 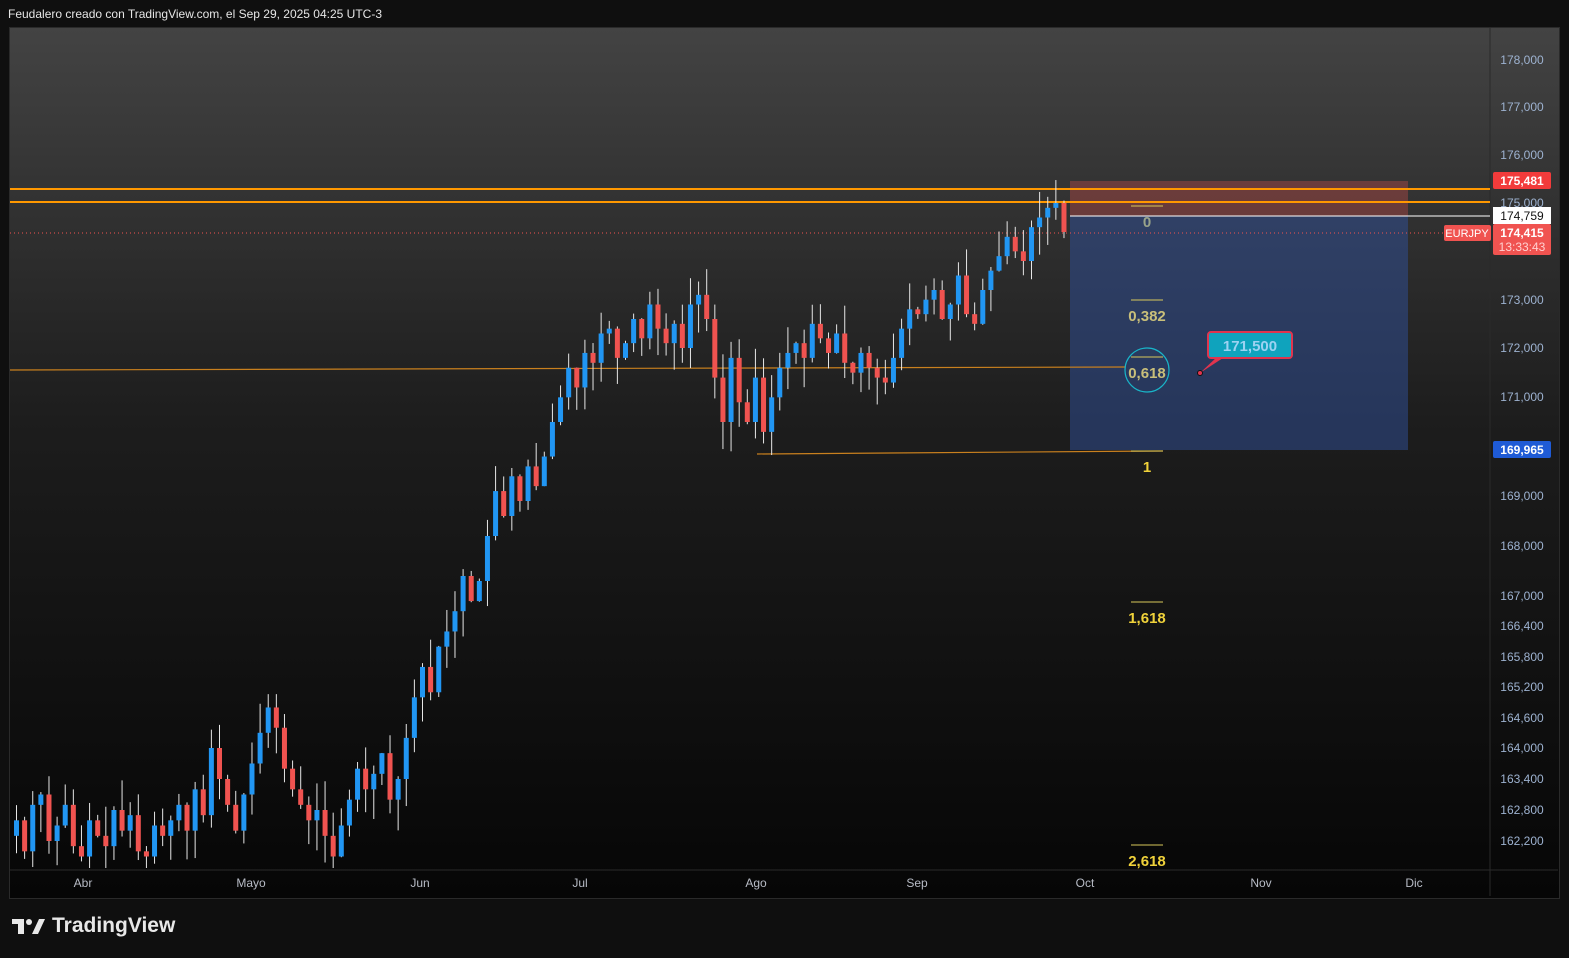 I want to click on risk-zone, so click(x=1239, y=198).